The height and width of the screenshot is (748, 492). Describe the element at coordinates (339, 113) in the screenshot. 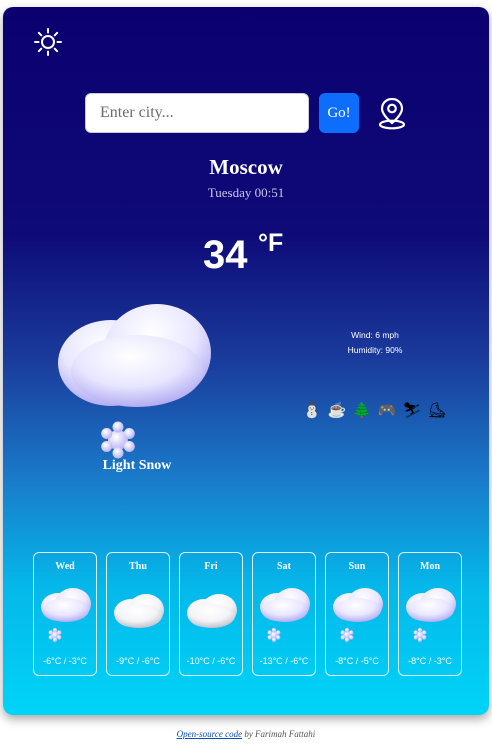

I see `go-button: Go!` at that location.